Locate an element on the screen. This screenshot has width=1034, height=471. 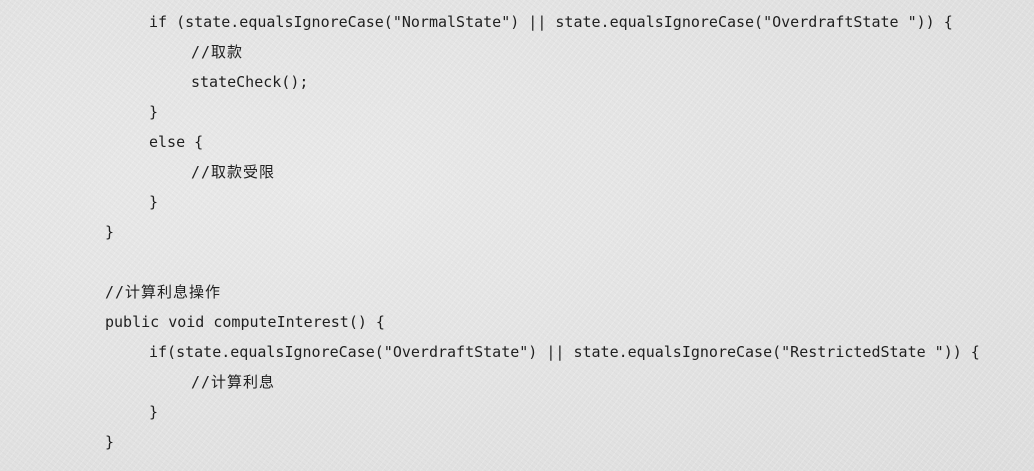
code-line-method-signature: public void computeInterest() { is located at coordinates (245, 322).